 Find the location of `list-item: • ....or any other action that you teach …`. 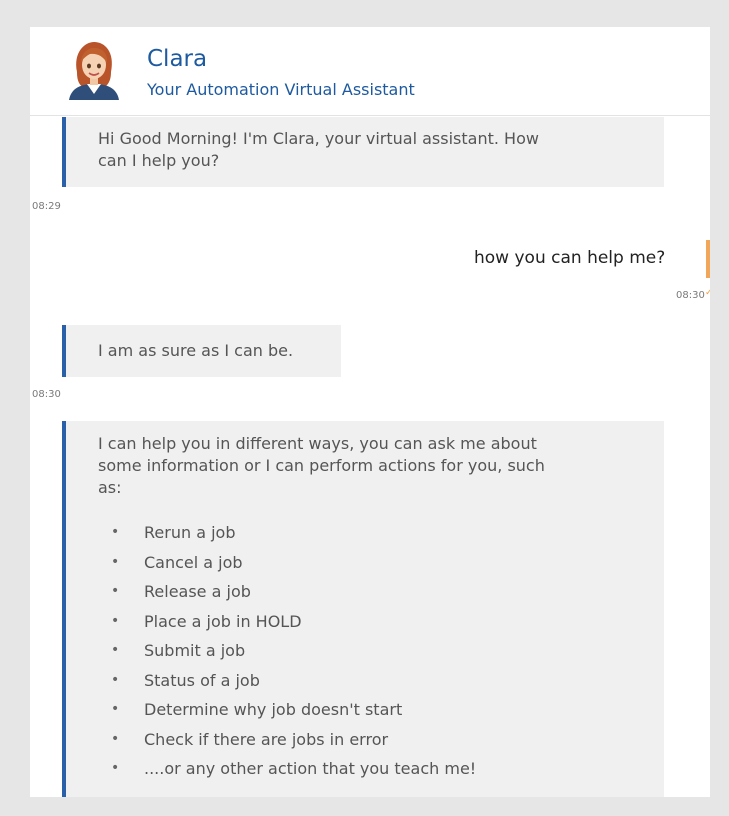

list-item: • ....or any other action that you teach … is located at coordinates (271, 769).